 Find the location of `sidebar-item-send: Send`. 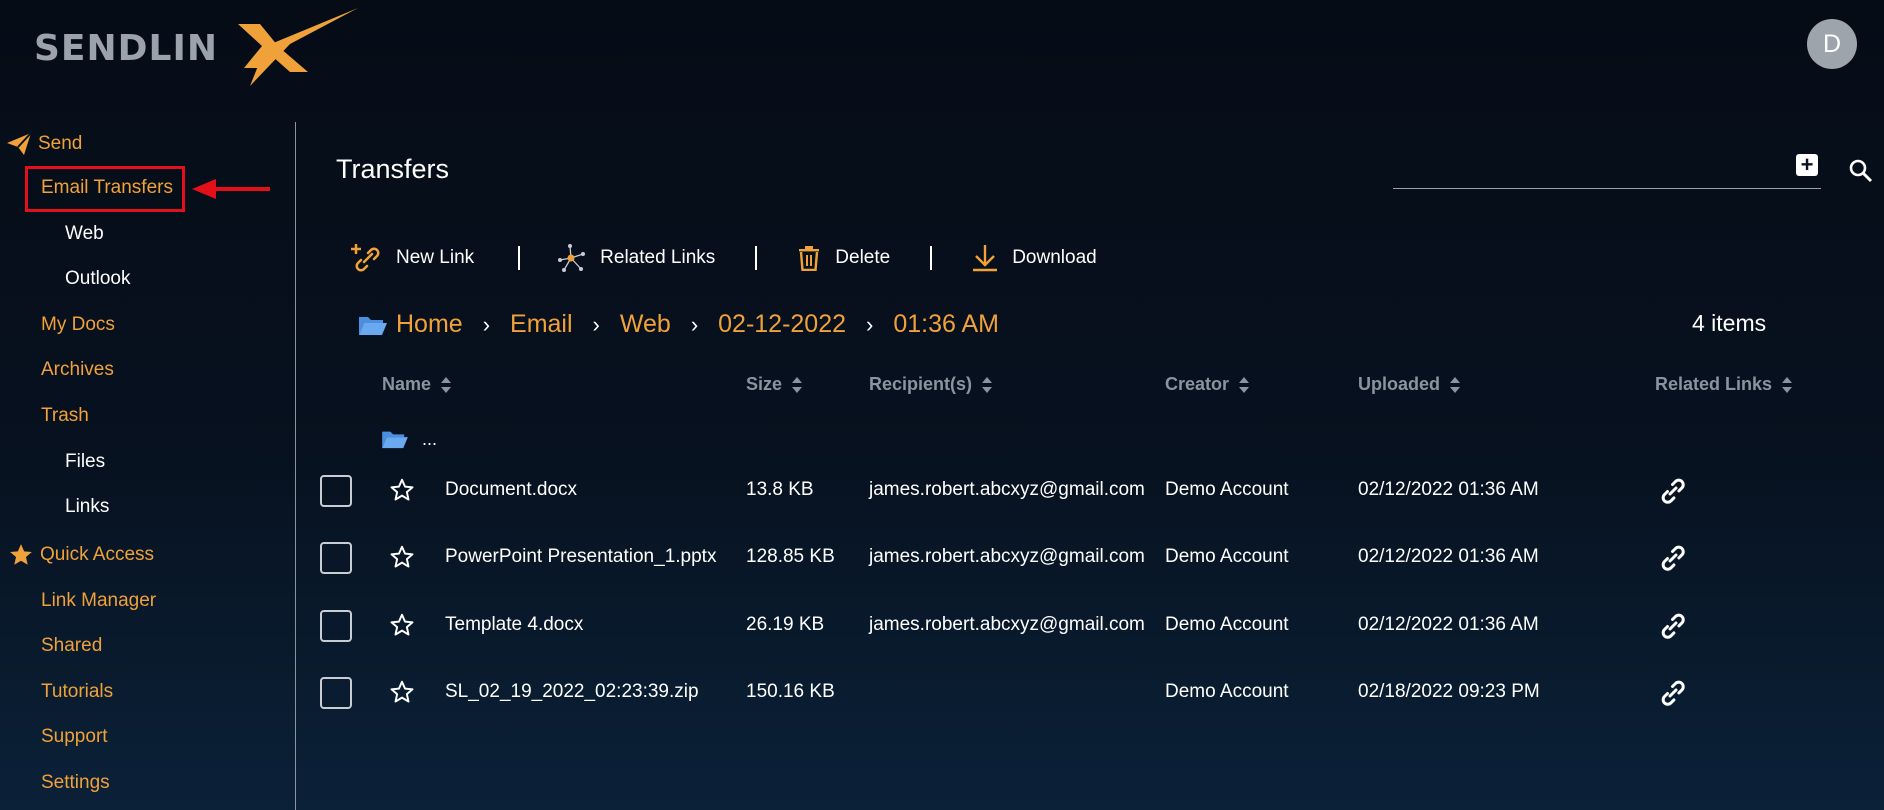

sidebar-item-send: Send is located at coordinates (44, 144).